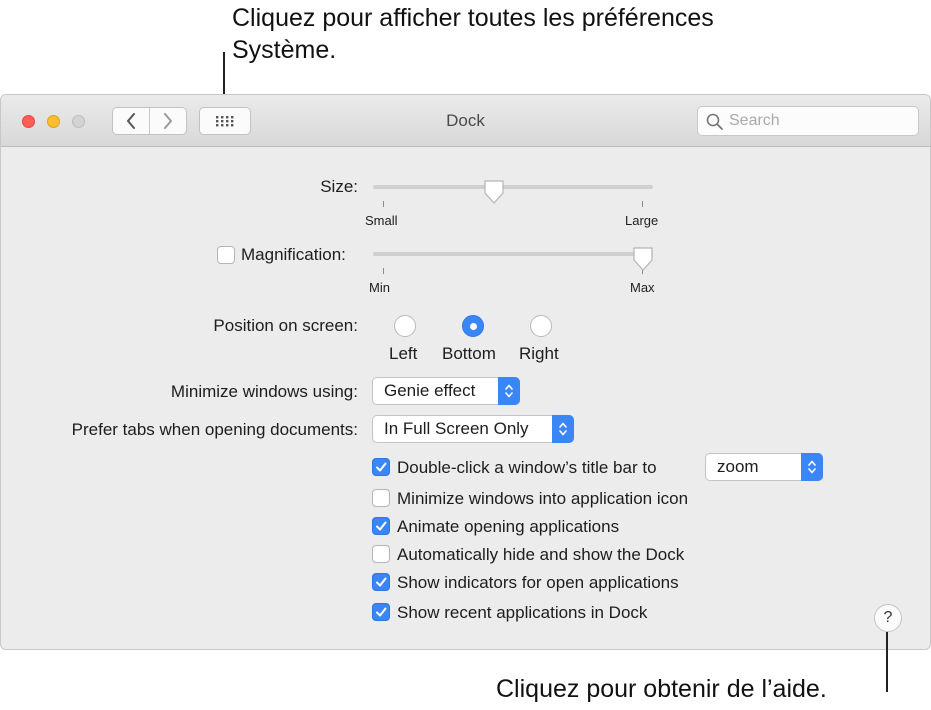 The height and width of the screenshot is (710, 931). Describe the element at coordinates (661, 689) in the screenshot. I see `callout-help: Cliquez pour obtenir de l’aide.` at that location.